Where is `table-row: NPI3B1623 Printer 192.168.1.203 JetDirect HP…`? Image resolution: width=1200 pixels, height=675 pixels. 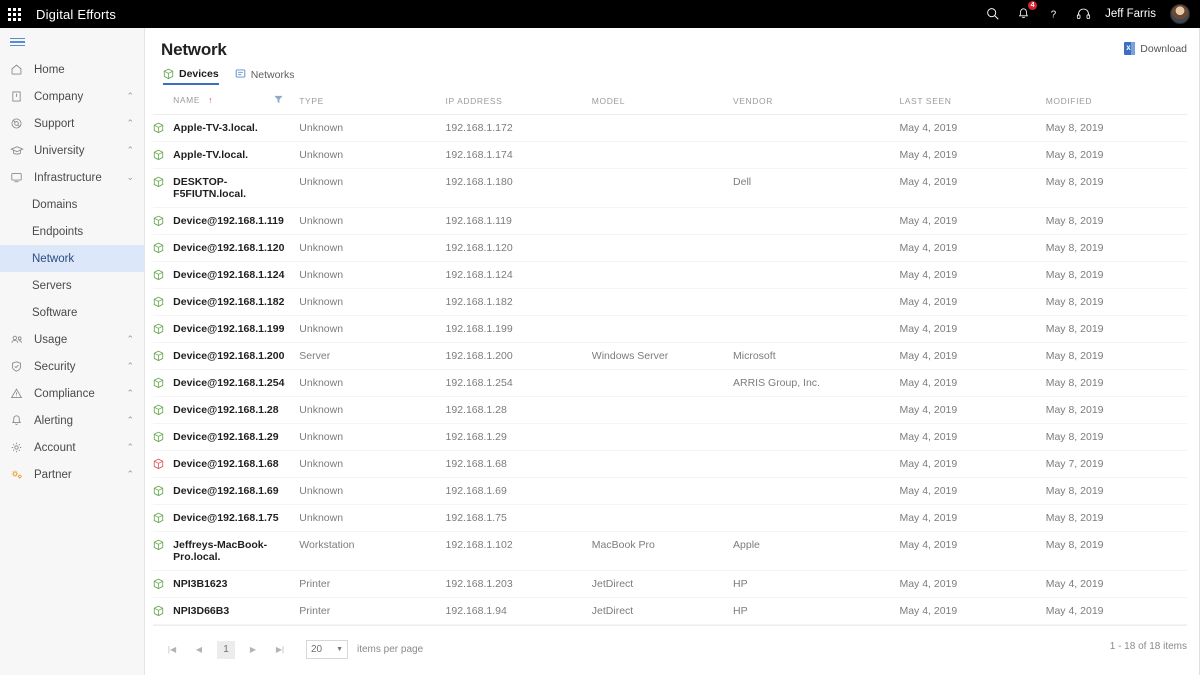
table-row: NPI3B1623 Printer 192.168.1.203 JetDirect HP… is located at coordinates (670, 584).